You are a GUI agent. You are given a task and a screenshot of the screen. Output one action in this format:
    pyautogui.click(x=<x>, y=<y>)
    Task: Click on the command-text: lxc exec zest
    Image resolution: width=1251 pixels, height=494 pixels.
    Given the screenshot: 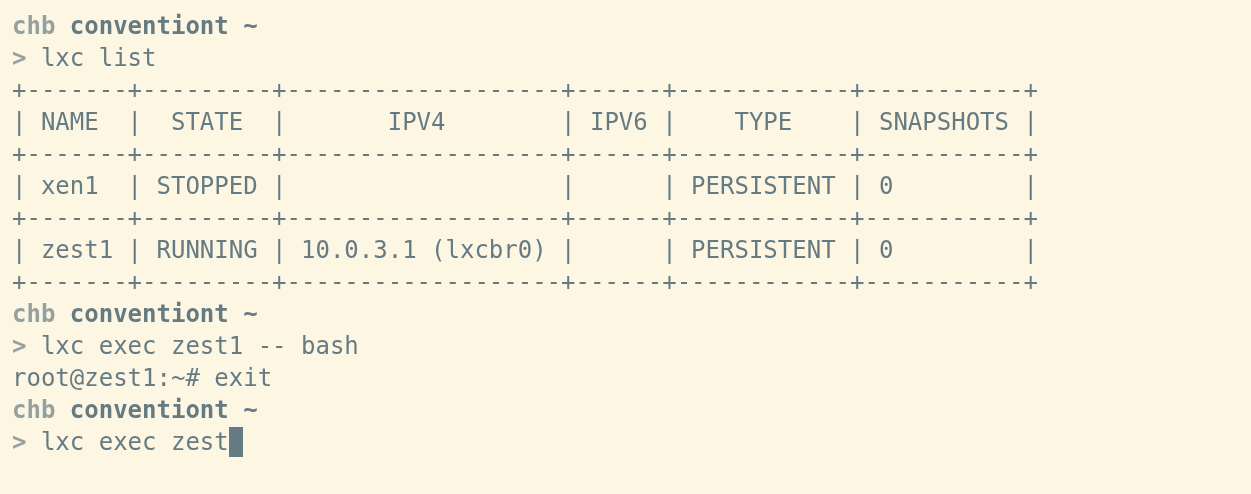 What is the action you would take?
    pyautogui.click(x=134, y=442)
    